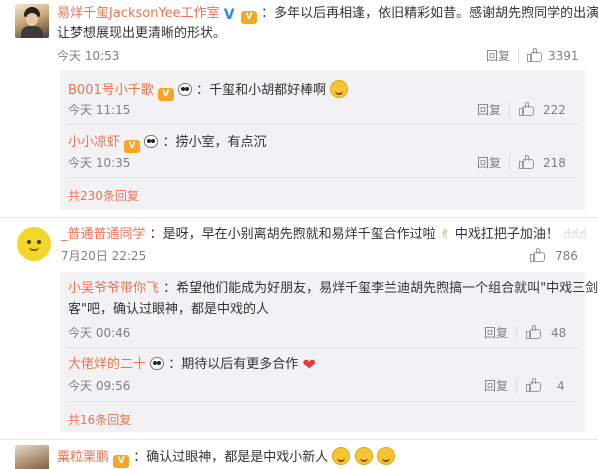  What do you see at coordinates (113, 288) in the screenshot?
I see `reply-user-link: 小吴爷爷带你飞` at bounding box center [113, 288].